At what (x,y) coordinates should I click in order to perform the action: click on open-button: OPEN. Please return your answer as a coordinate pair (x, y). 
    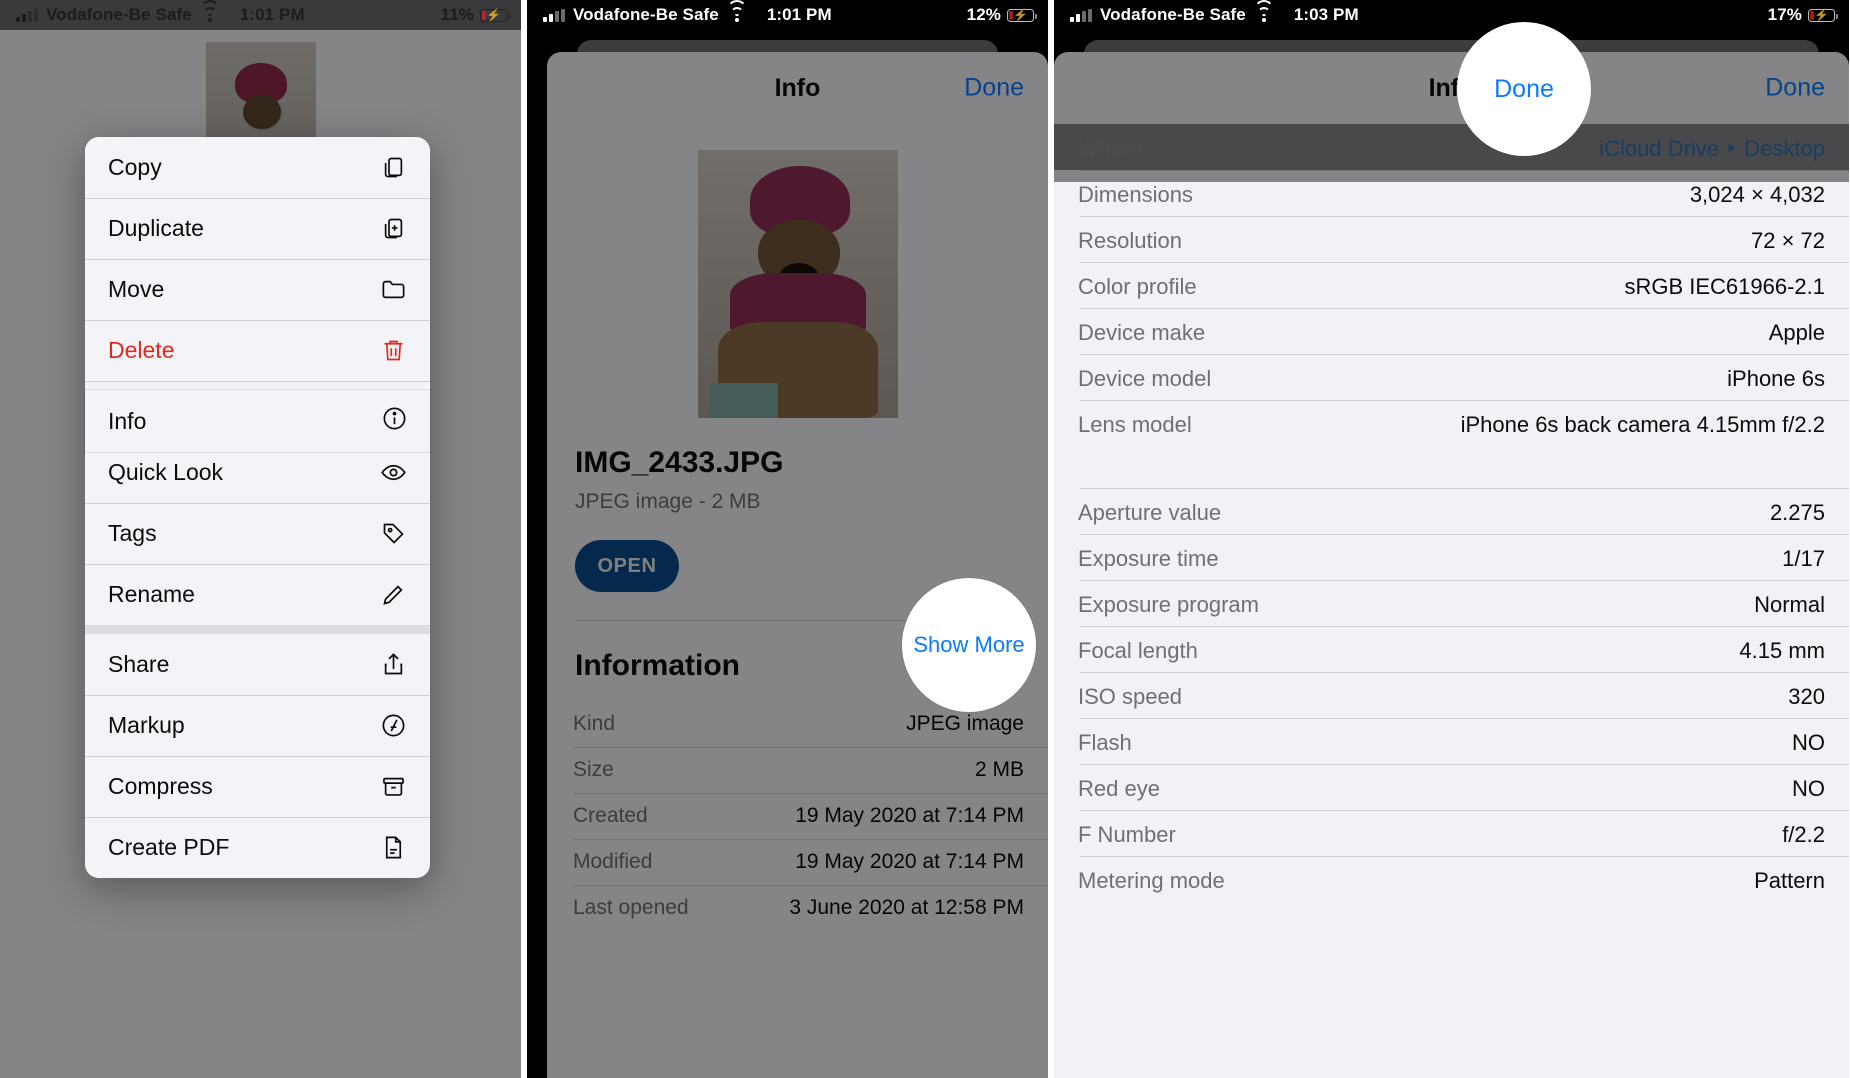
    Looking at the image, I should click on (627, 566).